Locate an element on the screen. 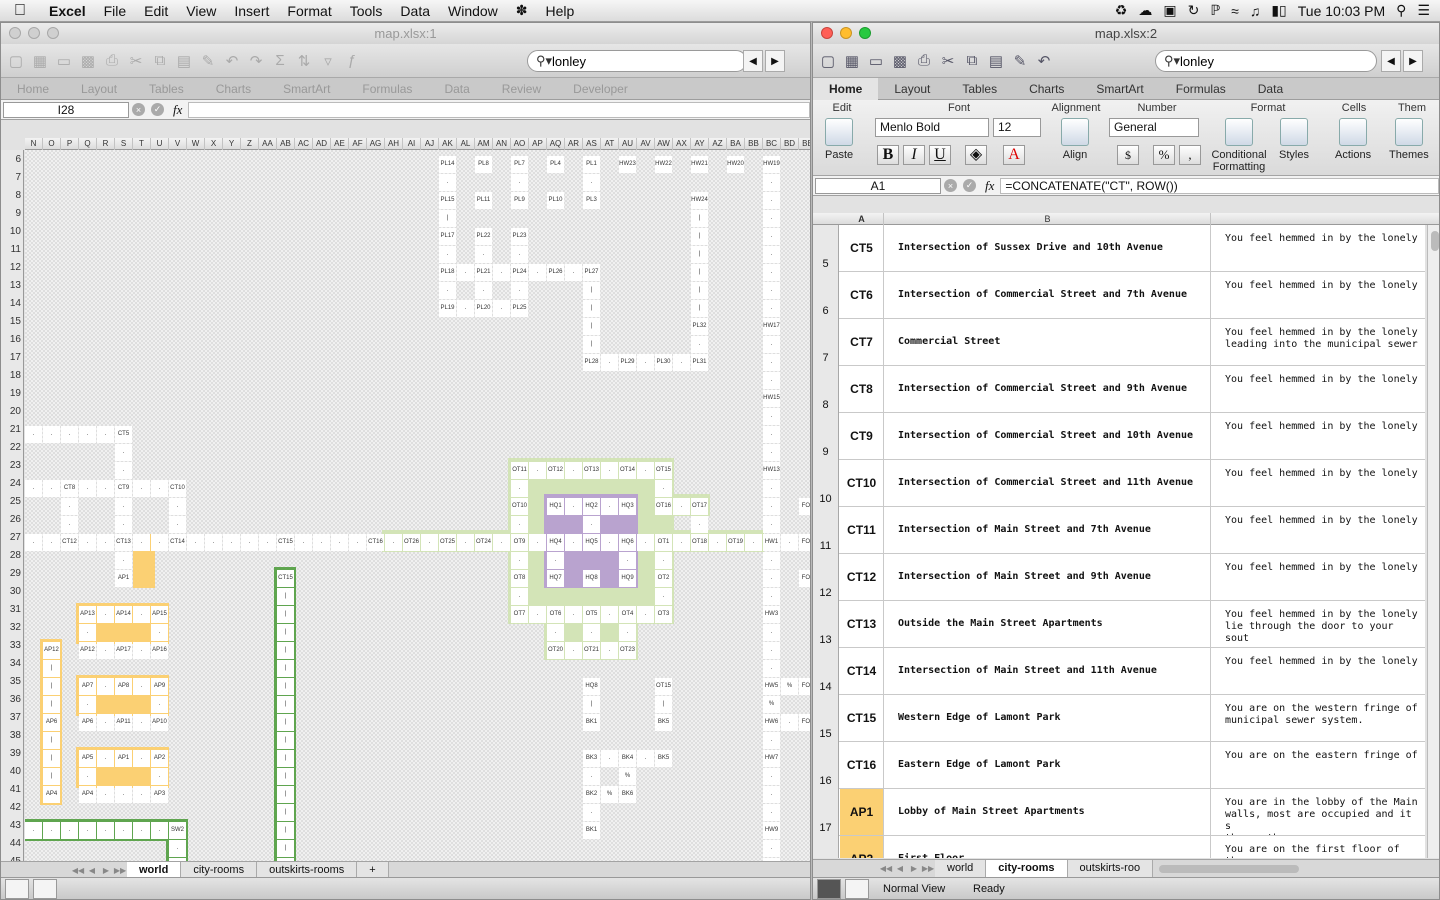  room-id-cell: CT10 is located at coordinates (862, 483).